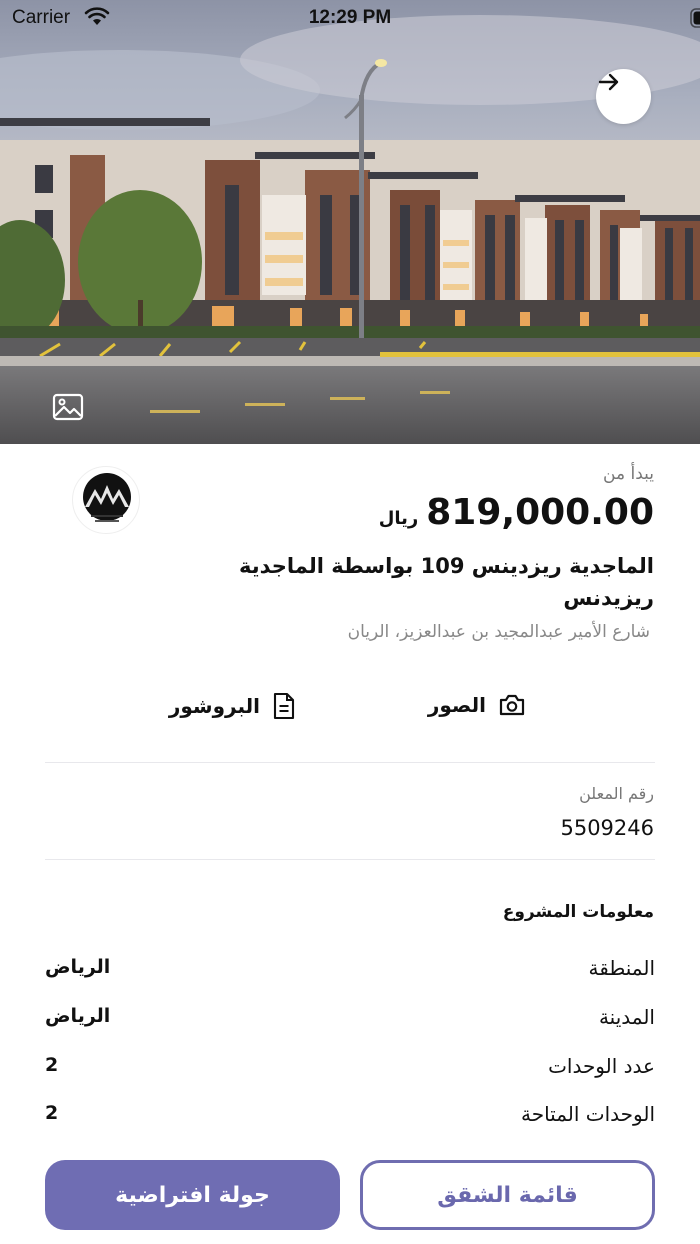 Image resolution: width=700 pixels, height=1244 pixels. What do you see at coordinates (350, 707) in the screenshot?
I see `action-bar: الصور البروشور` at bounding box center [350, 707].